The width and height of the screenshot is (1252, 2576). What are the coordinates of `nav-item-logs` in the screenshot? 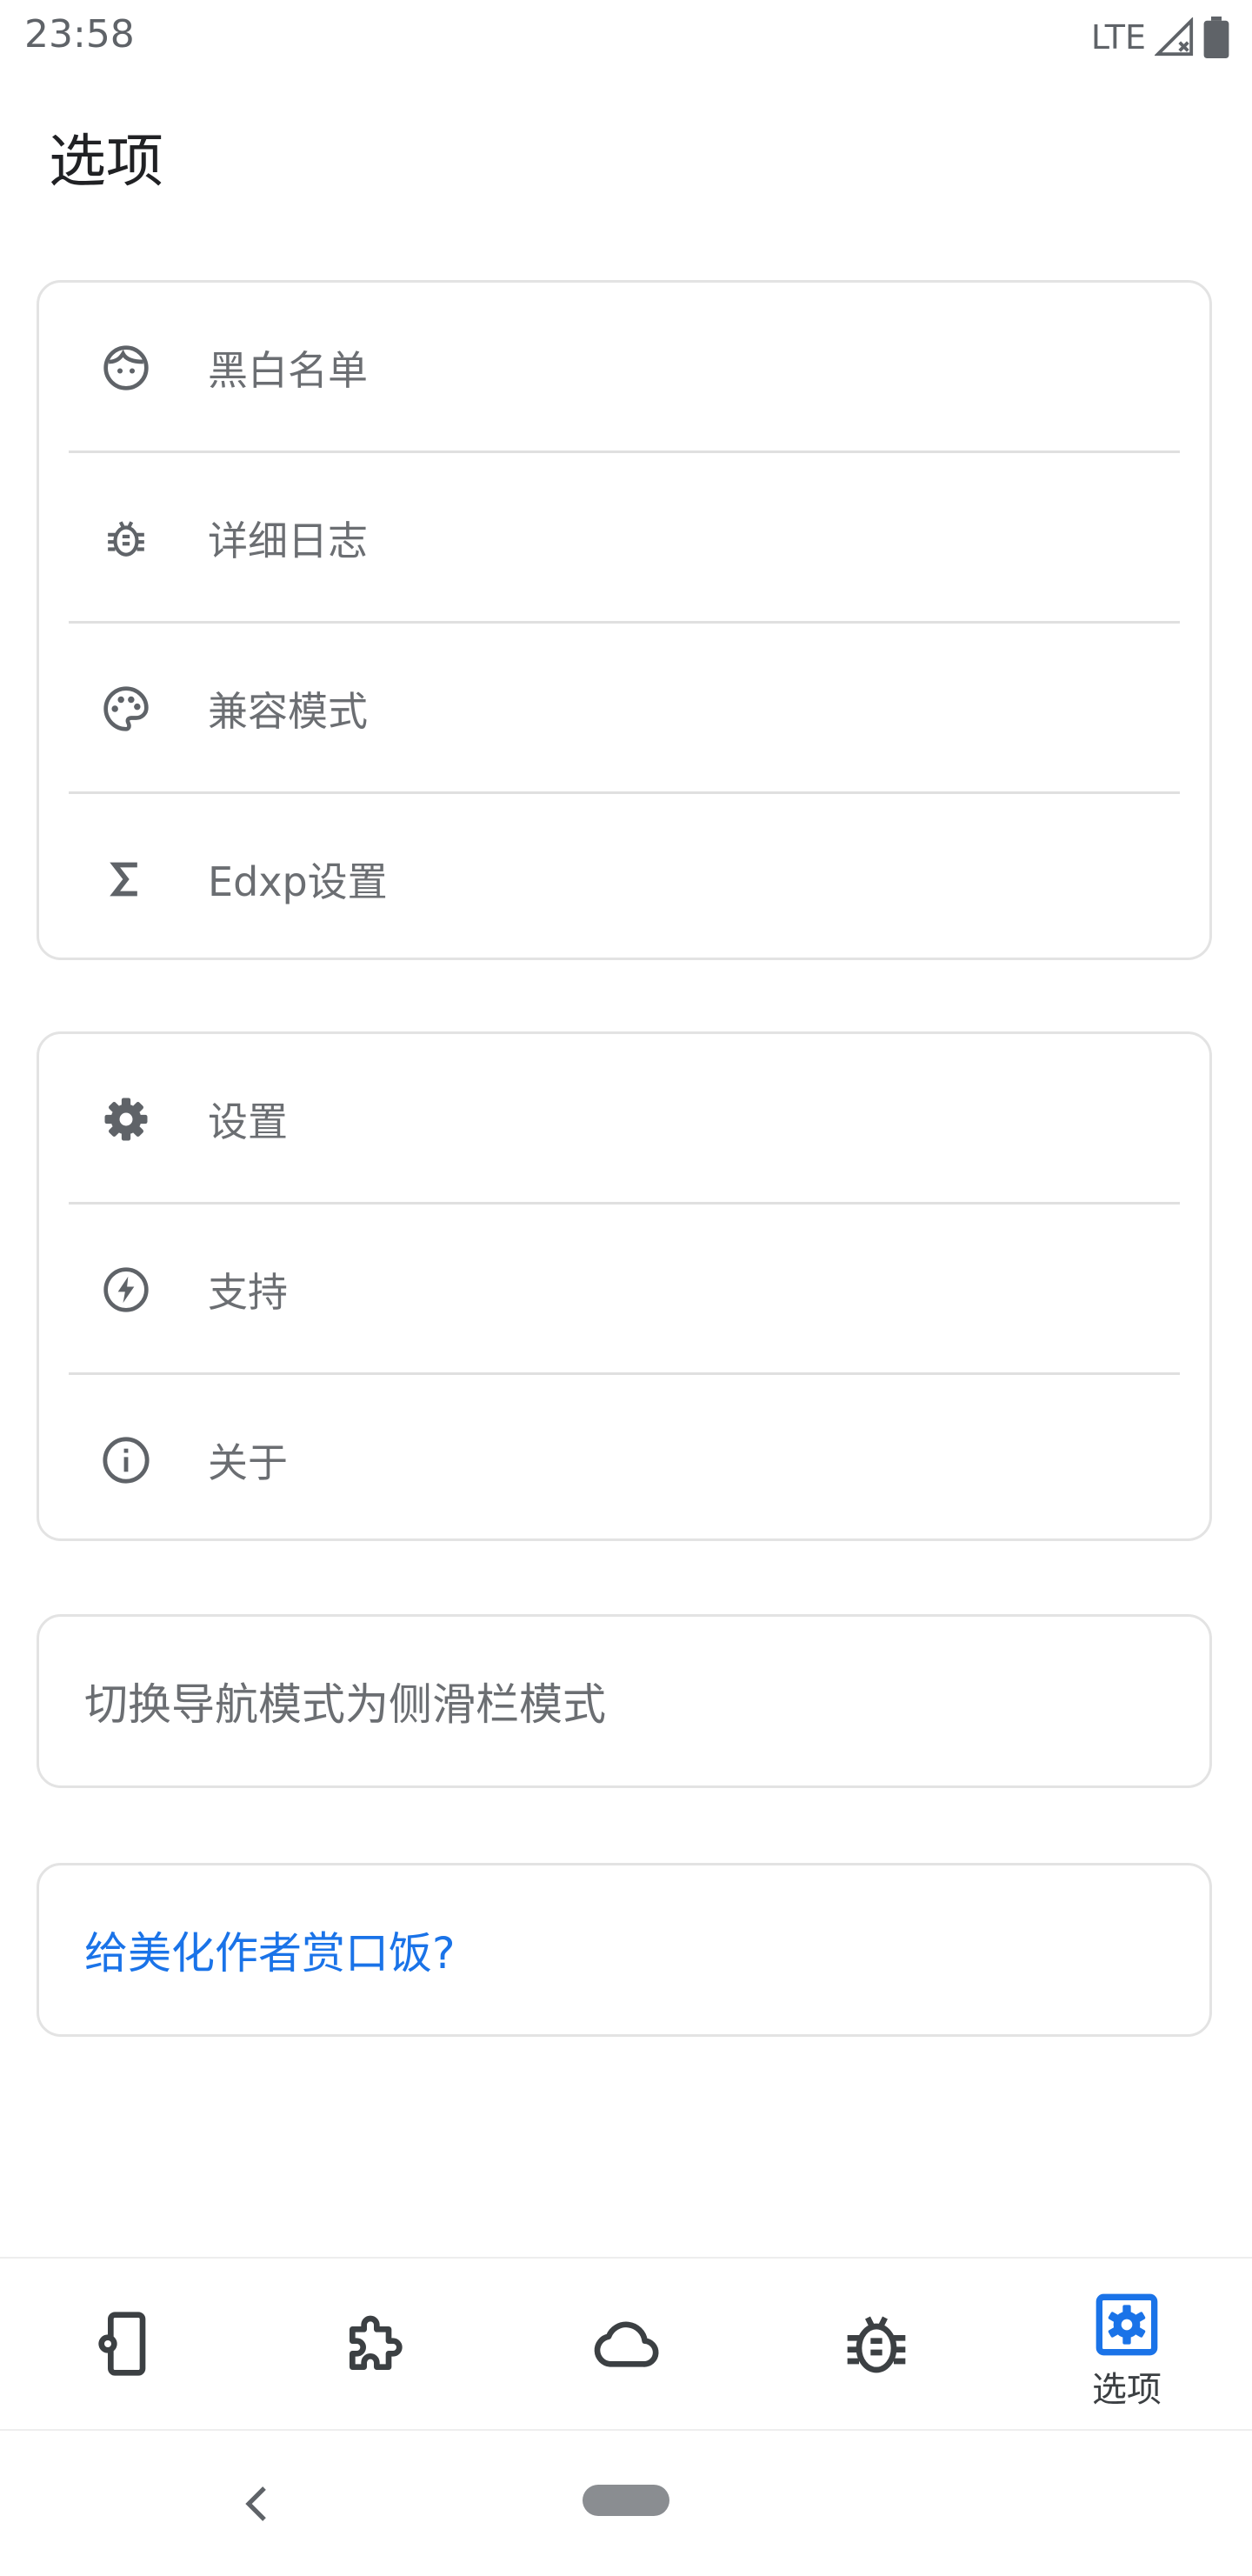 It's located at (876, 2344).